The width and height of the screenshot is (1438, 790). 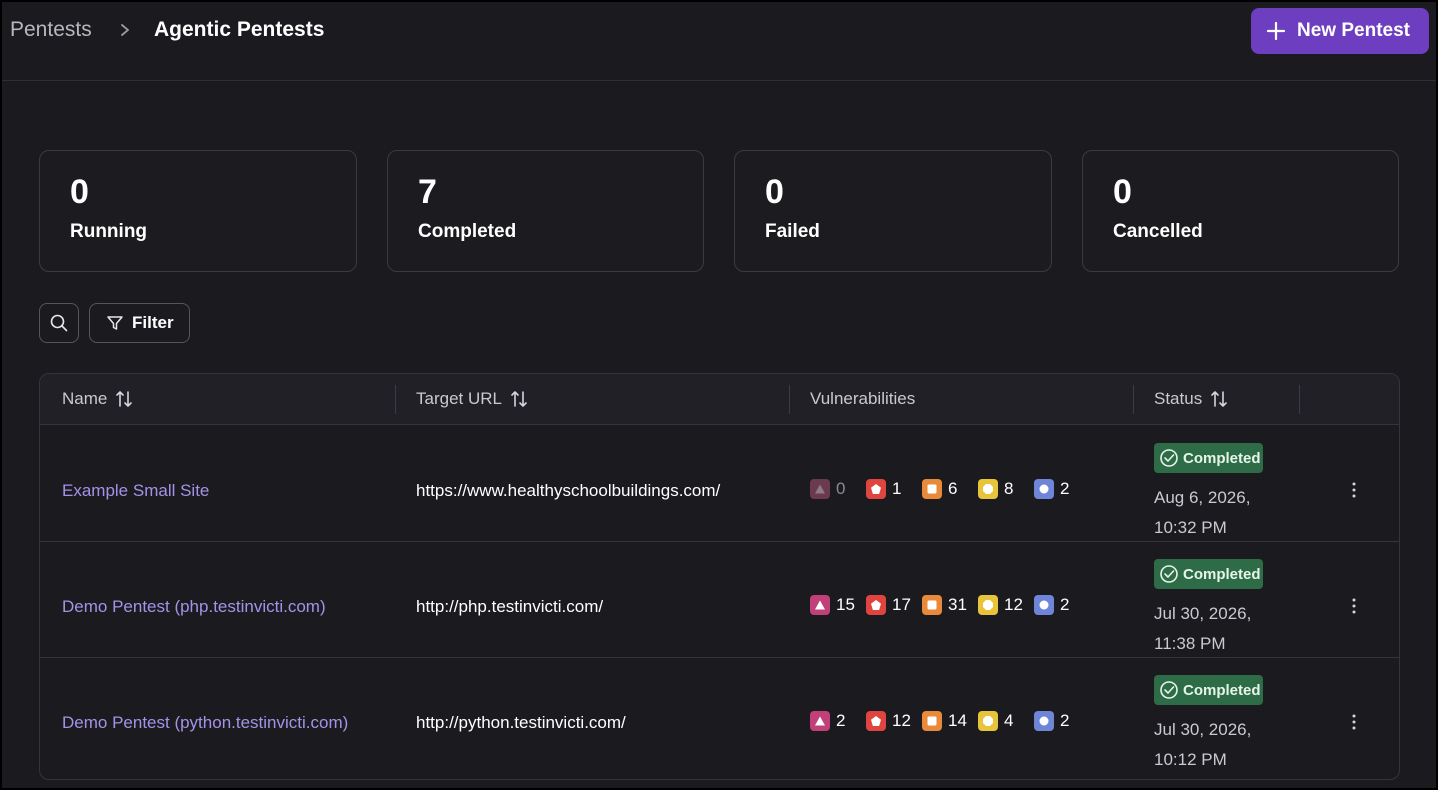 I want to click on pentest-name-link: Demo Pentest (php.testinvicti.com), so click(x=194, y=607).